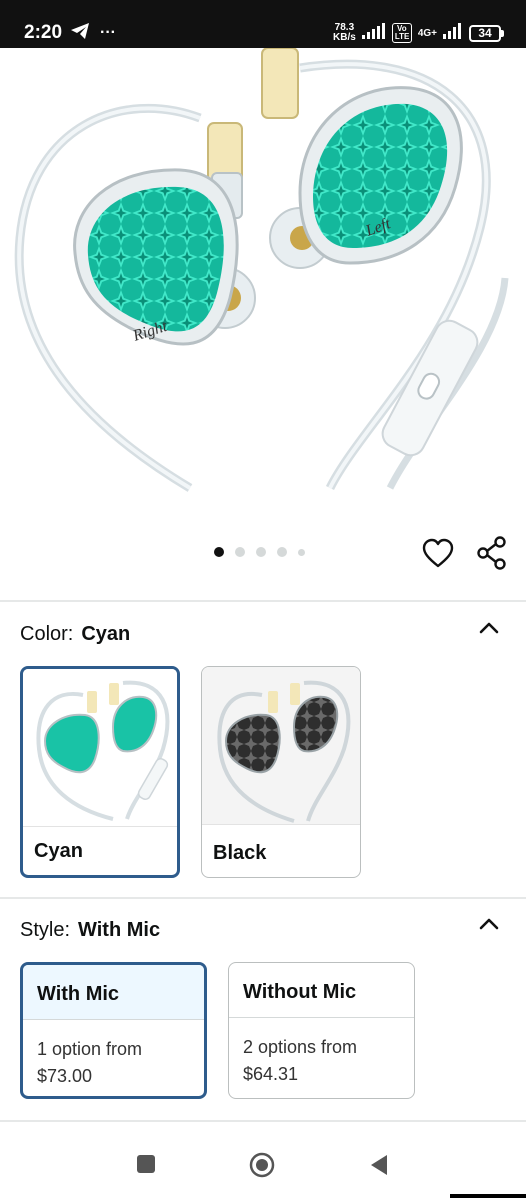 This screenshot has width=526, height=1198. Describe the element at coordinates (65, 1076) in the screenshot. I see `style-option-price: $73.00` at that location.